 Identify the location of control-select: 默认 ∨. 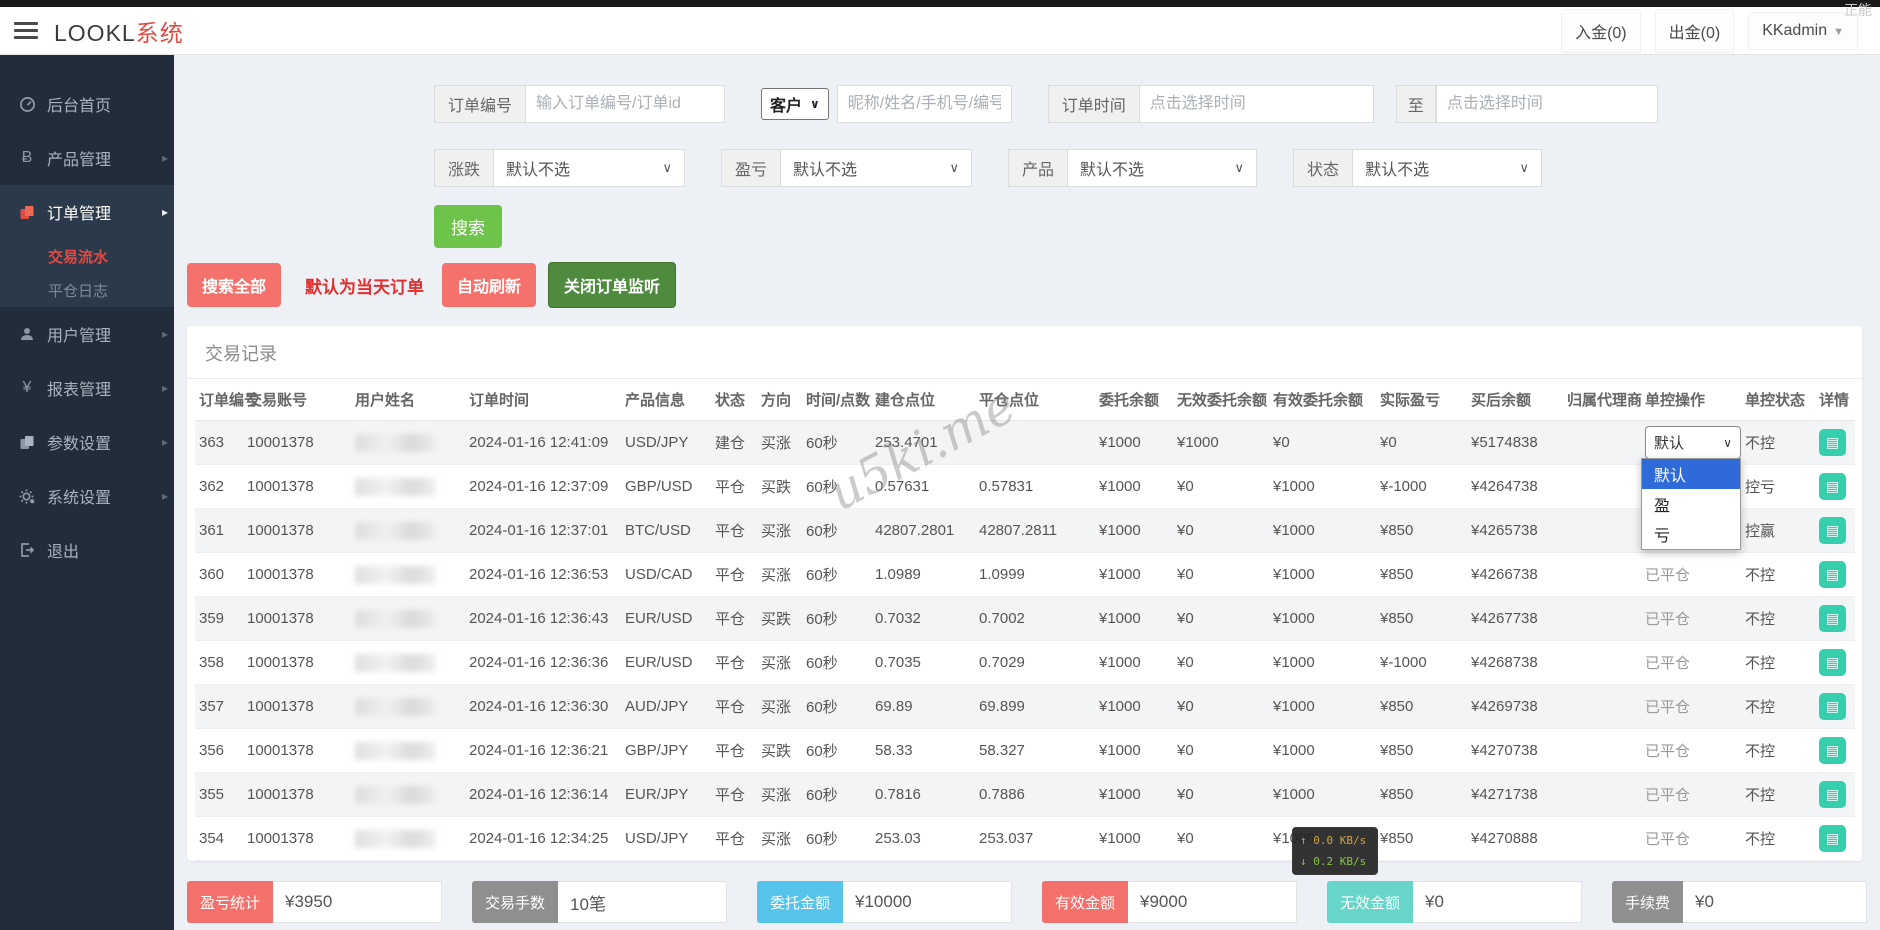
(1693, 442).